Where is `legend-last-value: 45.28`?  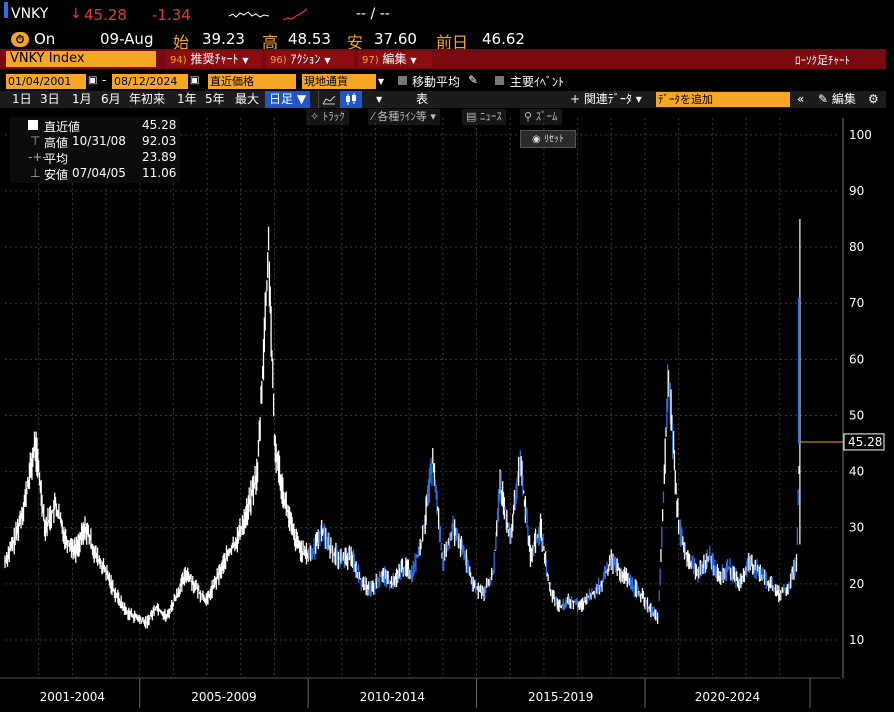
legend-last-value: 45.28 is located at coordinates (159, 125).